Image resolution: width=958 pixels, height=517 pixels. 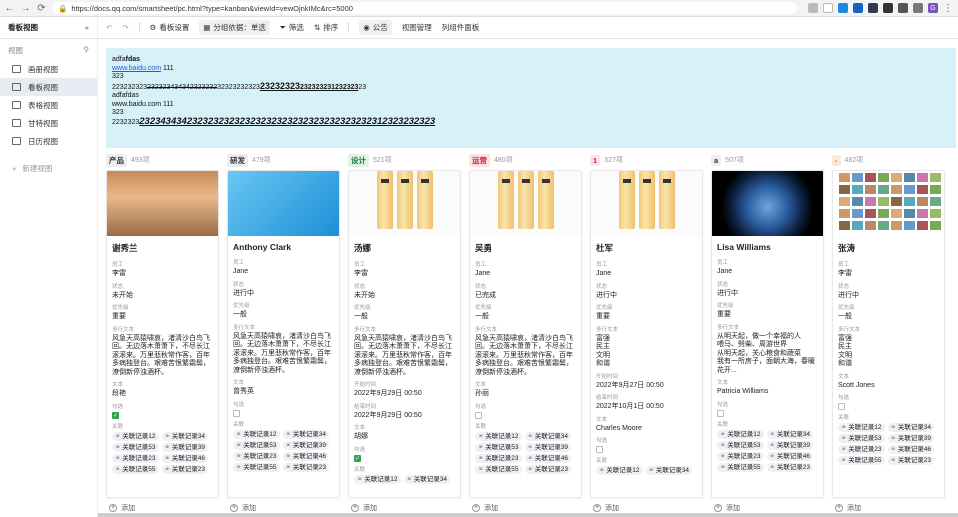 I want to click on start-time-value: 2022年9月29日 00:50, so click(x=404, y=394).